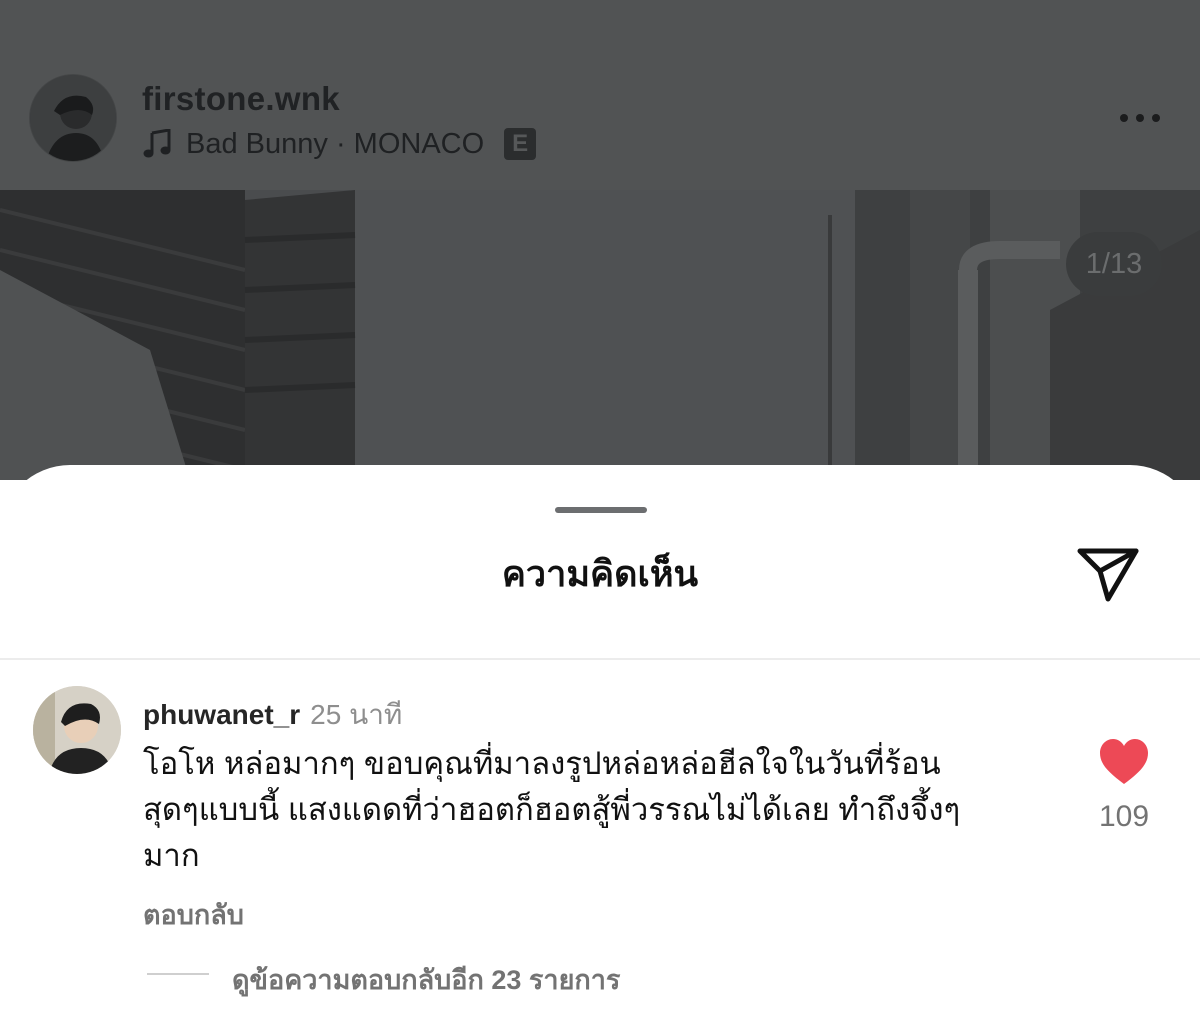  I want to click on replies-line, so click(178, 974).